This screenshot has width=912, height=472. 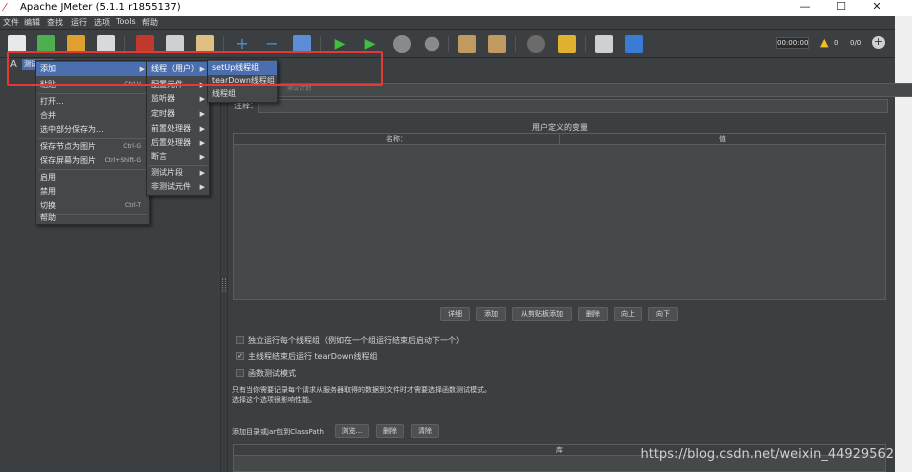 I want to click on menu-item-help: 帮助, so click(x=92, y=218).